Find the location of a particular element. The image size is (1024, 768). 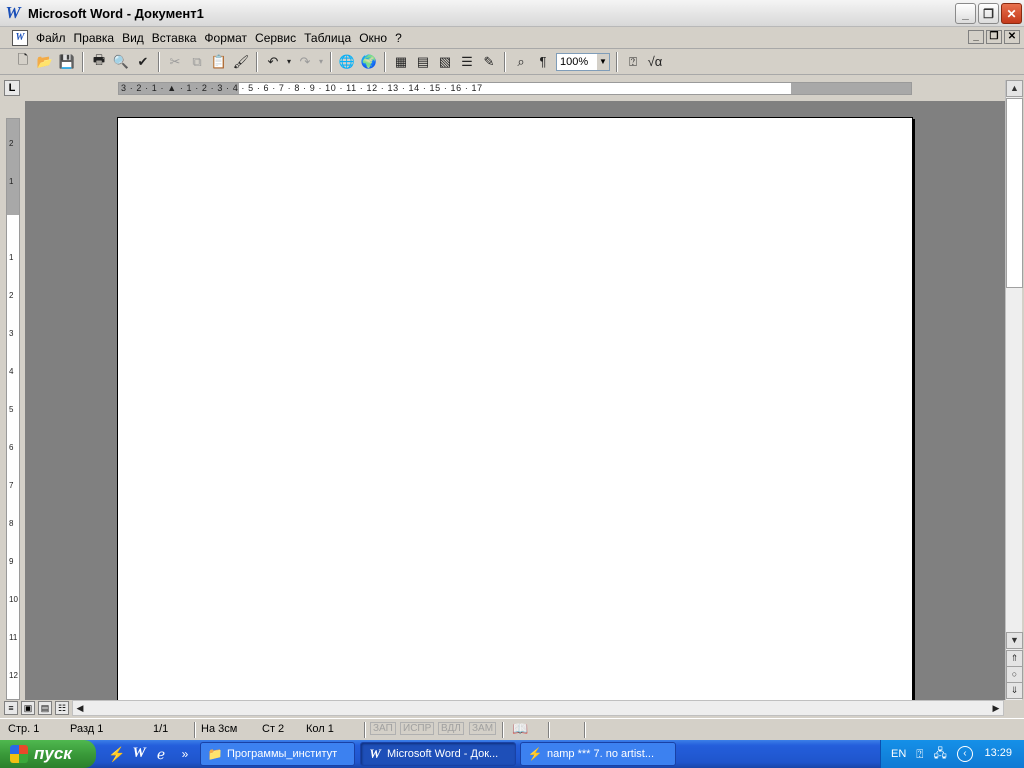

print-layout-button: ▤ is located at coordinates (45, 708).